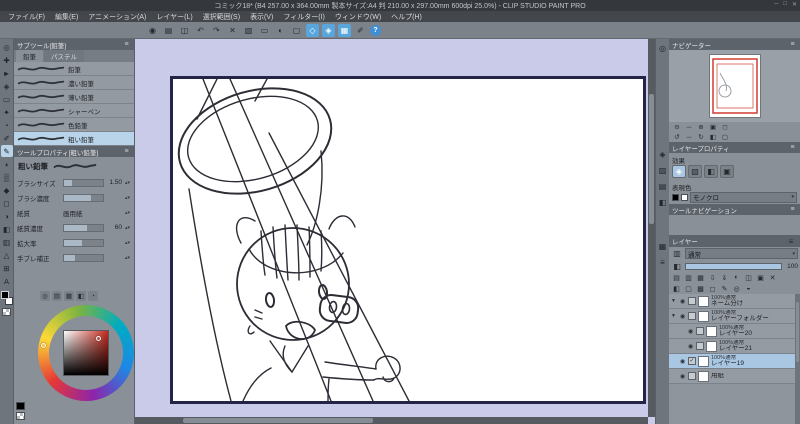  Describe the element at coordinates (4, 295) in the screenshot. I see `main-color-swatch` at that location.